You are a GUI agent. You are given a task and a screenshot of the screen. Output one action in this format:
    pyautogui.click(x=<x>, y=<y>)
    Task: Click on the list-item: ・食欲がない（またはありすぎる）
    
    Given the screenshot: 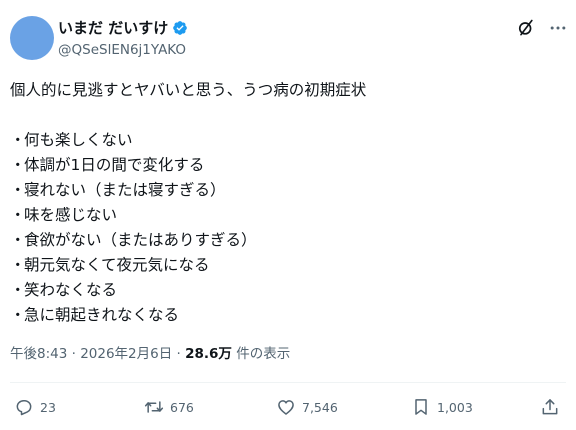 What is the action you would take?
    pyautogui.click(x=288, y=240)
    